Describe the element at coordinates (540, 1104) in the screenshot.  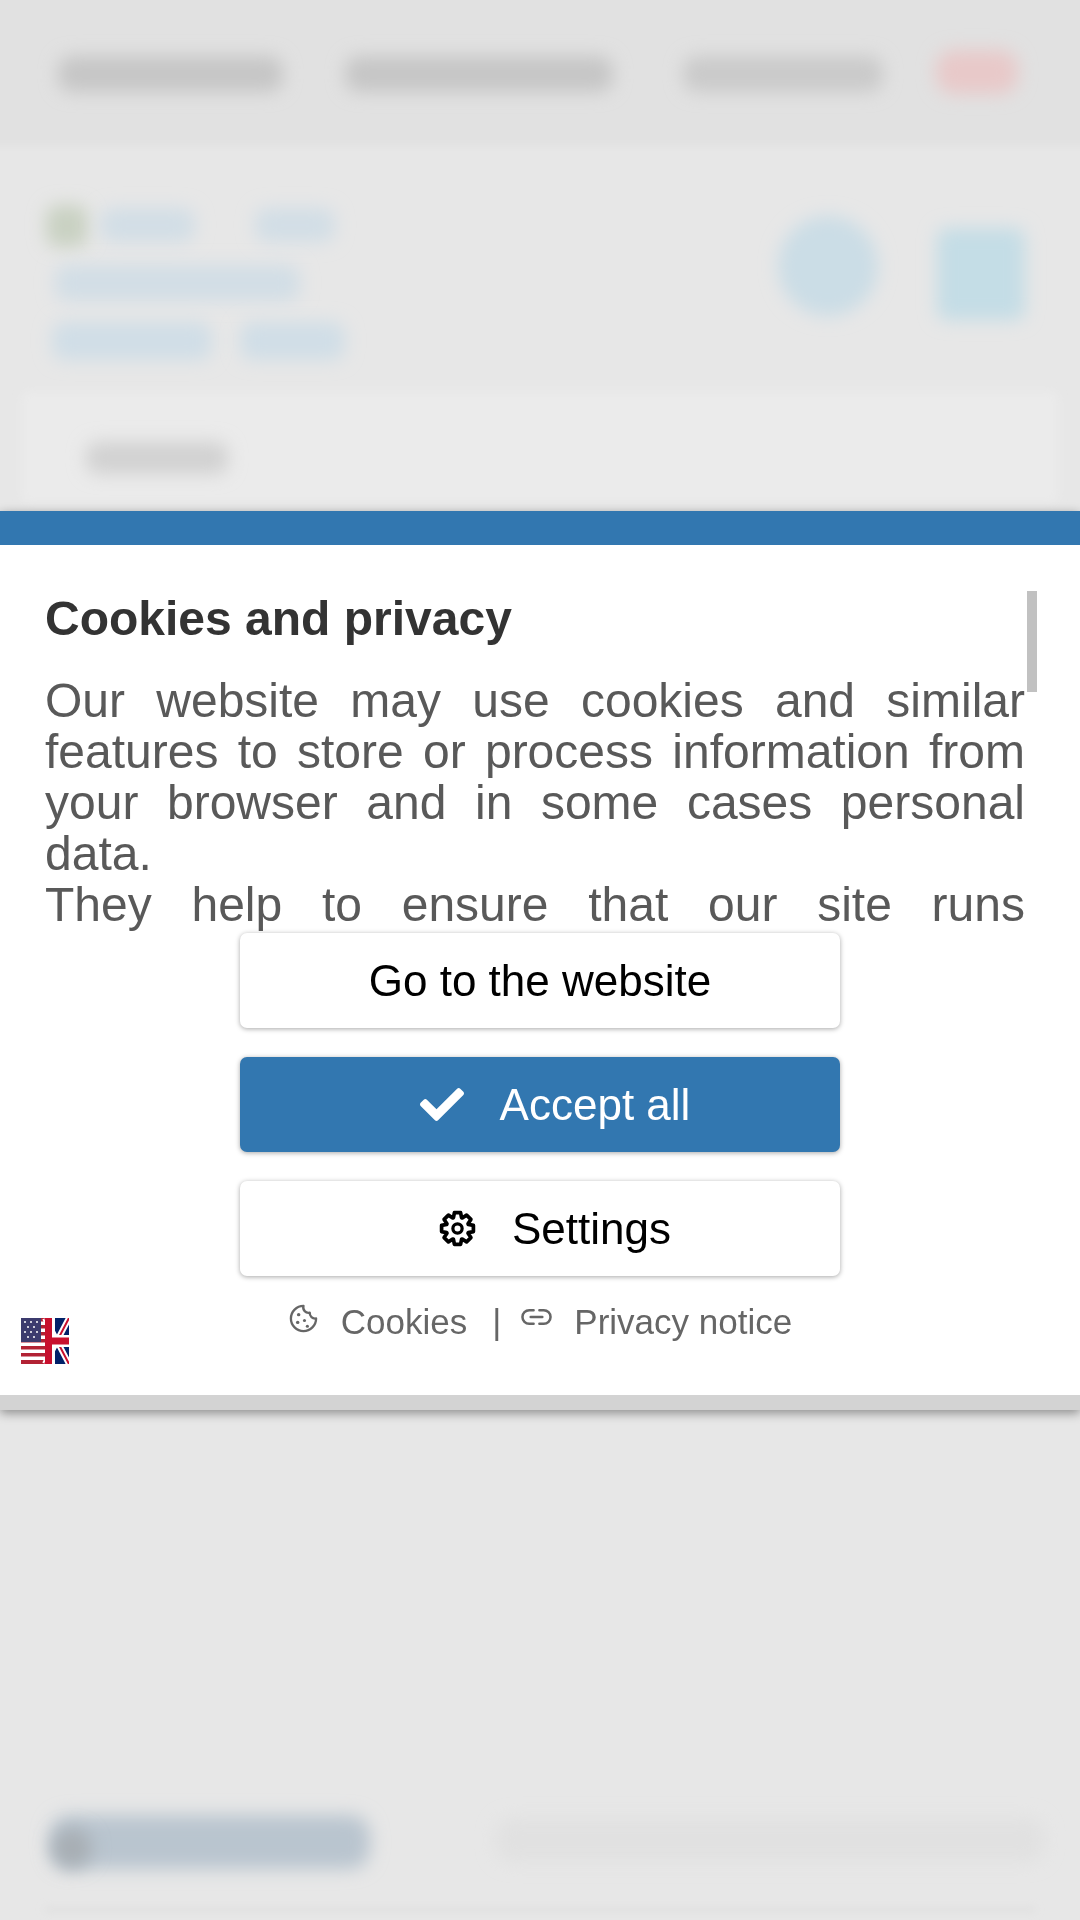
I see `accept-all-button: Accept all` at that location.